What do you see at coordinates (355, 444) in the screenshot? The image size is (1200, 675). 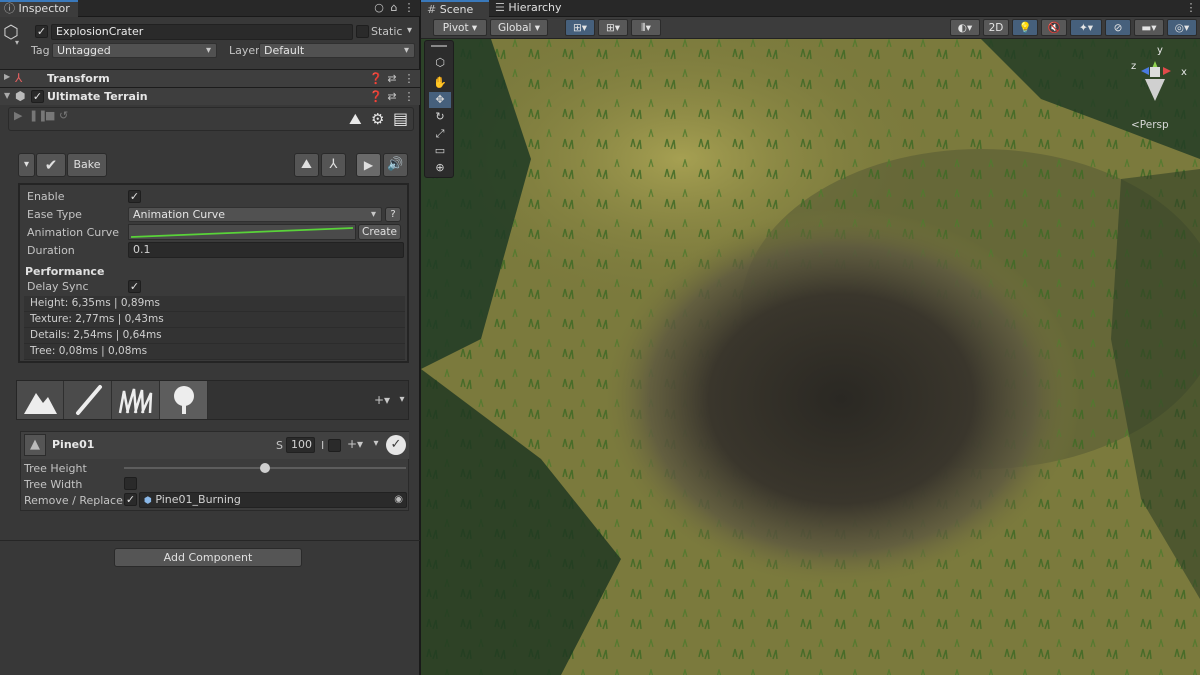 I see `tree-add-dropdown-icon: +▾` at bounding box center [355, 444].